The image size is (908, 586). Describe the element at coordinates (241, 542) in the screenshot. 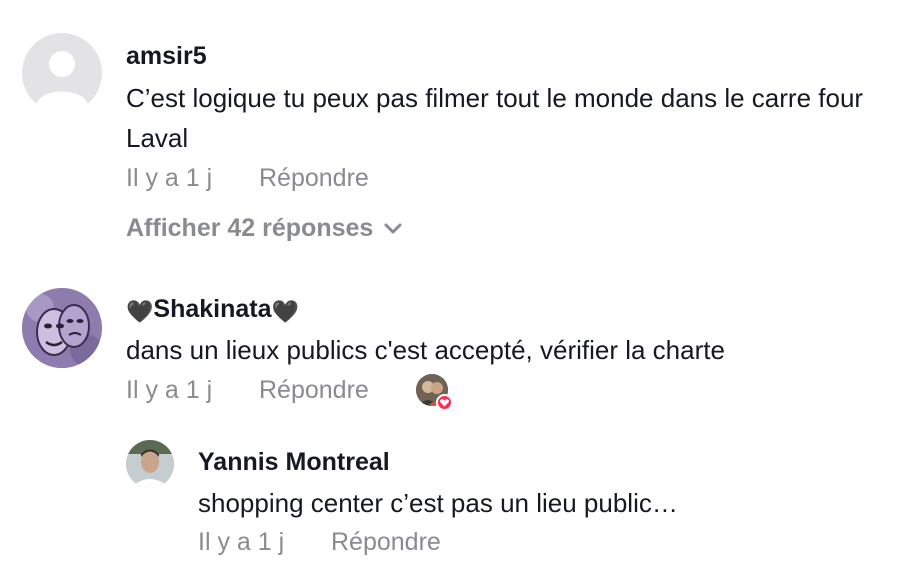

I see `reply-timestamp: Il y a 1 j` at that location.